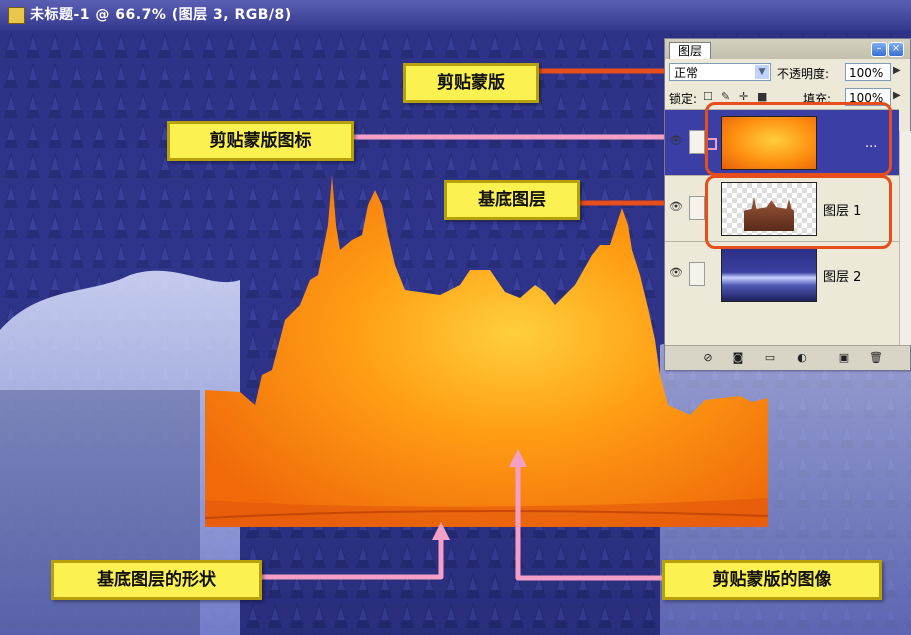 The height and width of the screenshot is (635, 911). Describe the element at coordinates (762, 96) in the screenshot. I see `lock-all-icon: ■` at that location.